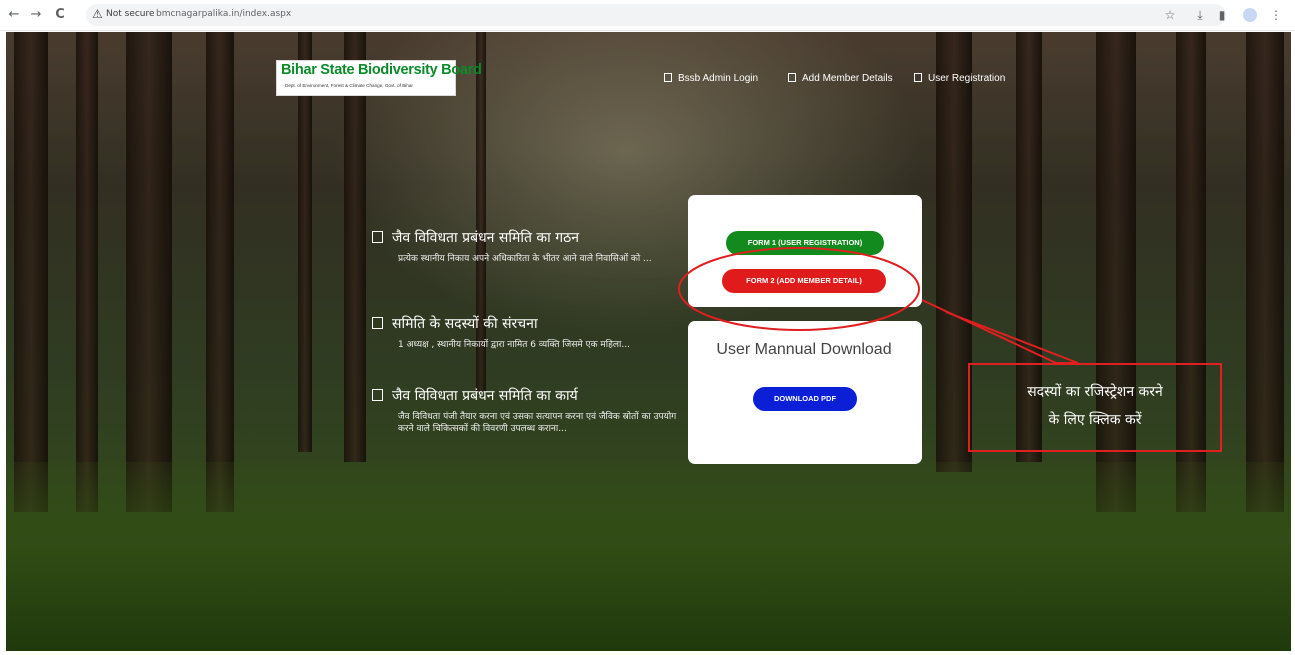 Image resolution: width=1295 pixels, height=655 pixels. I want to click on highlight-ellipse, so click(799, 289).